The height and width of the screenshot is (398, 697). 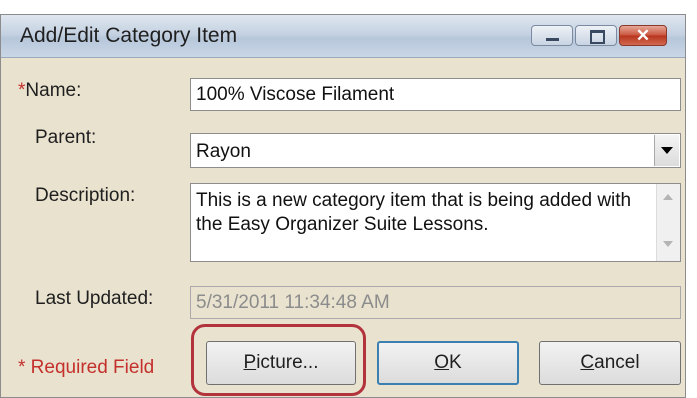 I want to click on chevron-down-icon, so click(x=667, y=150).